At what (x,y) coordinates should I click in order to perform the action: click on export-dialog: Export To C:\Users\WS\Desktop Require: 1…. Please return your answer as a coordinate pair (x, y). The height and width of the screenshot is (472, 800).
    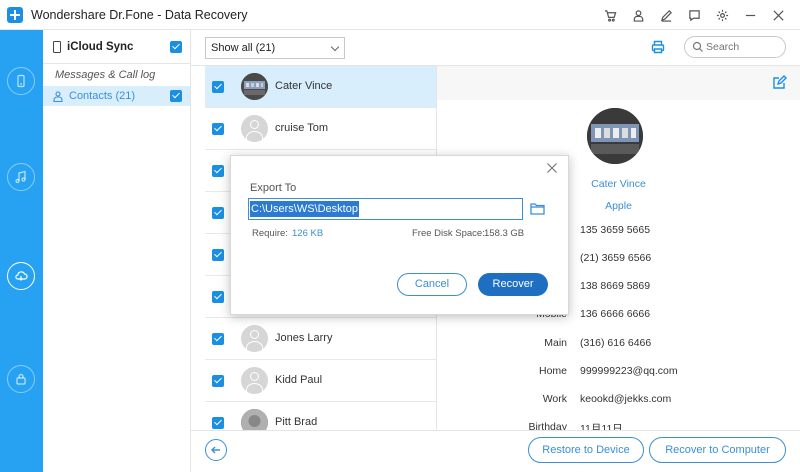
    Looking at the image, I should click on (399, 235).